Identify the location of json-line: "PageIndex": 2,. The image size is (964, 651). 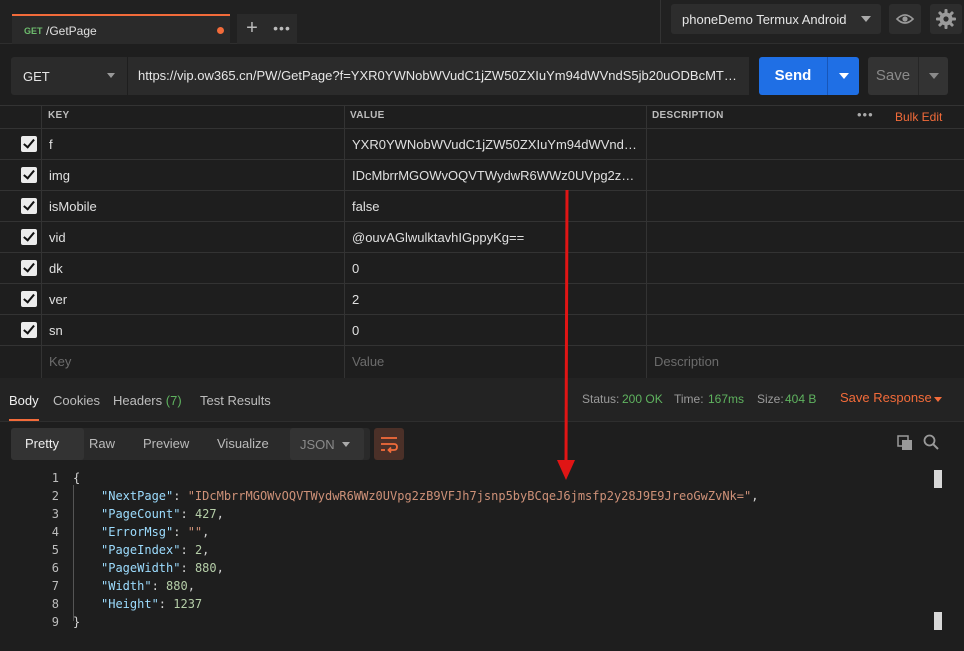
(155, 550).